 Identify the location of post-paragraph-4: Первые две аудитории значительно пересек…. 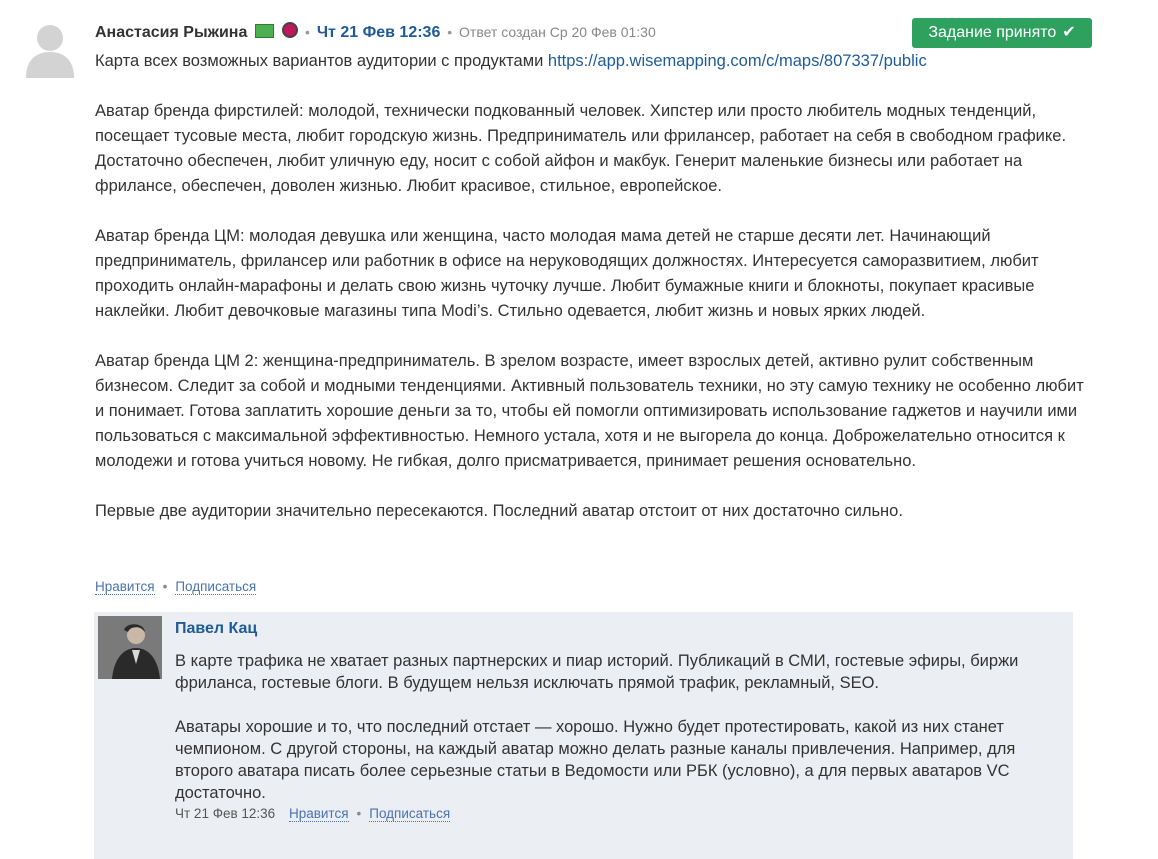
(499, 511).